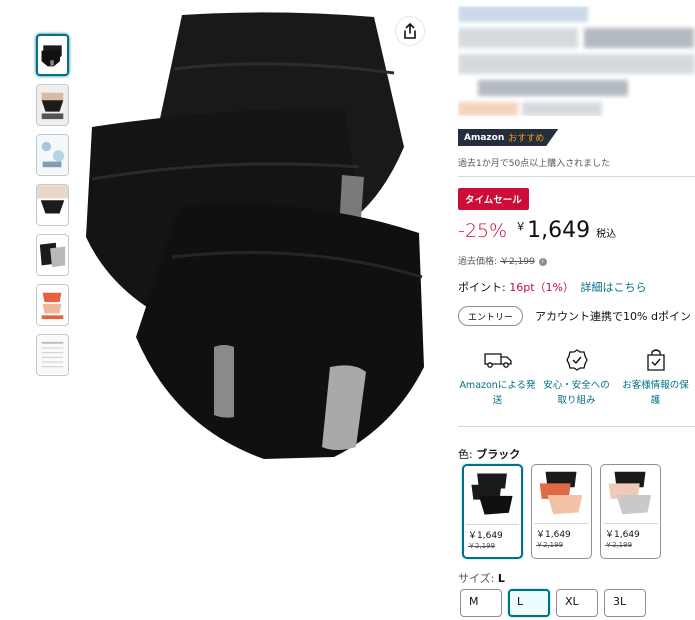  I want to click on feature-icons: Amazonによる発 送 安心・安全への 取り組み お客様情報の保 護, so click(576, 376).